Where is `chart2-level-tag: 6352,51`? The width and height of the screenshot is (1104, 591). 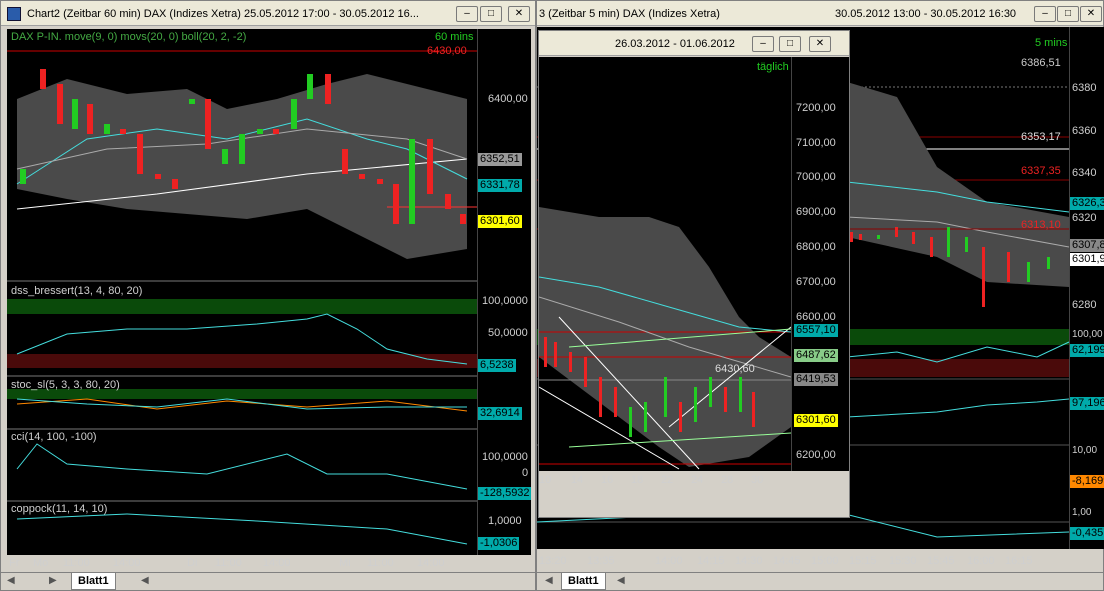 chart2-level-tag: 6352,51 is located at coordinates (500, 159).